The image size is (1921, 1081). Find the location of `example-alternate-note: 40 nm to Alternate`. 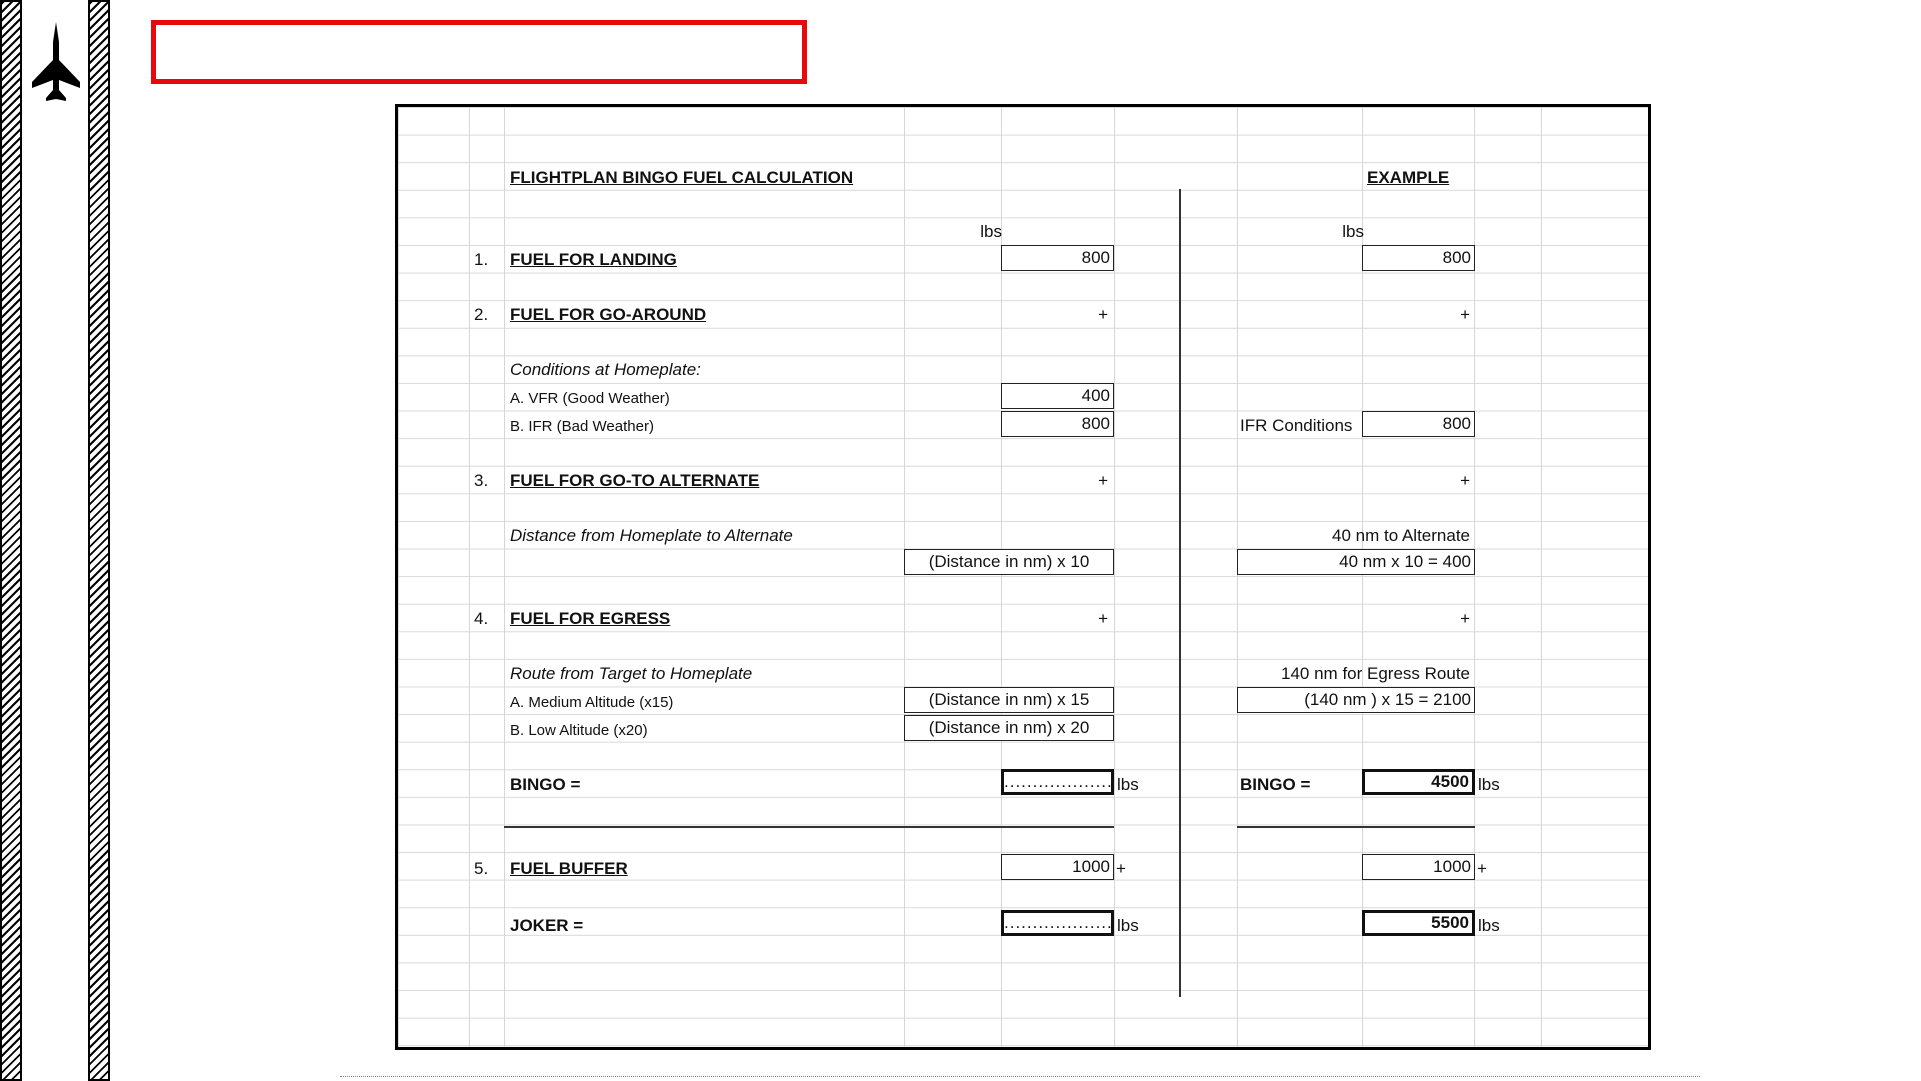

example-alternate-note: 40 nm to Alternate is located at coordinates (1401, 535).